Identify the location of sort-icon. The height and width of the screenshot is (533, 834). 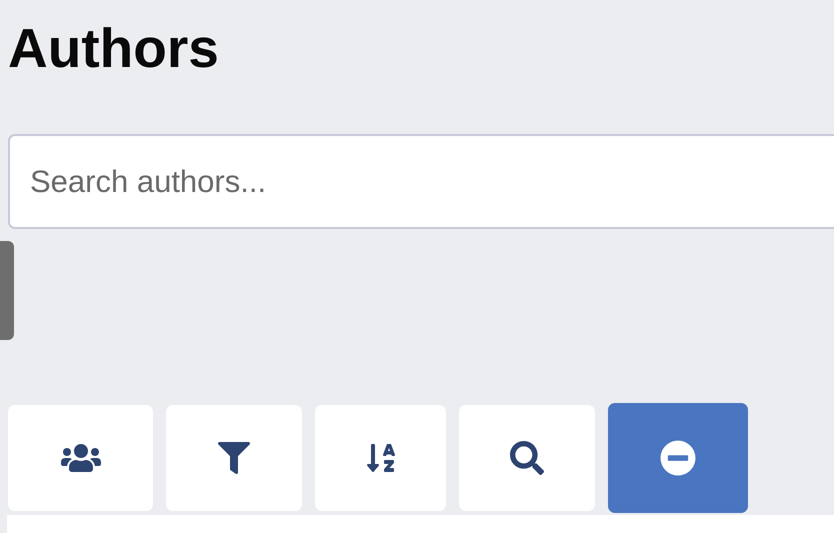
(380, 458).